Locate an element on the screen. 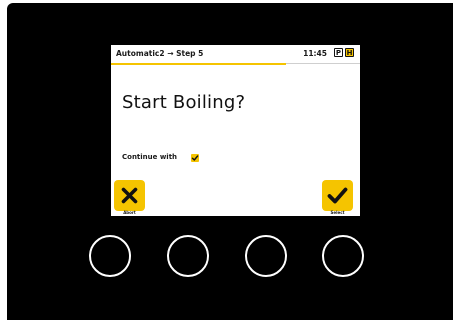  continue-checkbox is located at coordinates (195, 158).